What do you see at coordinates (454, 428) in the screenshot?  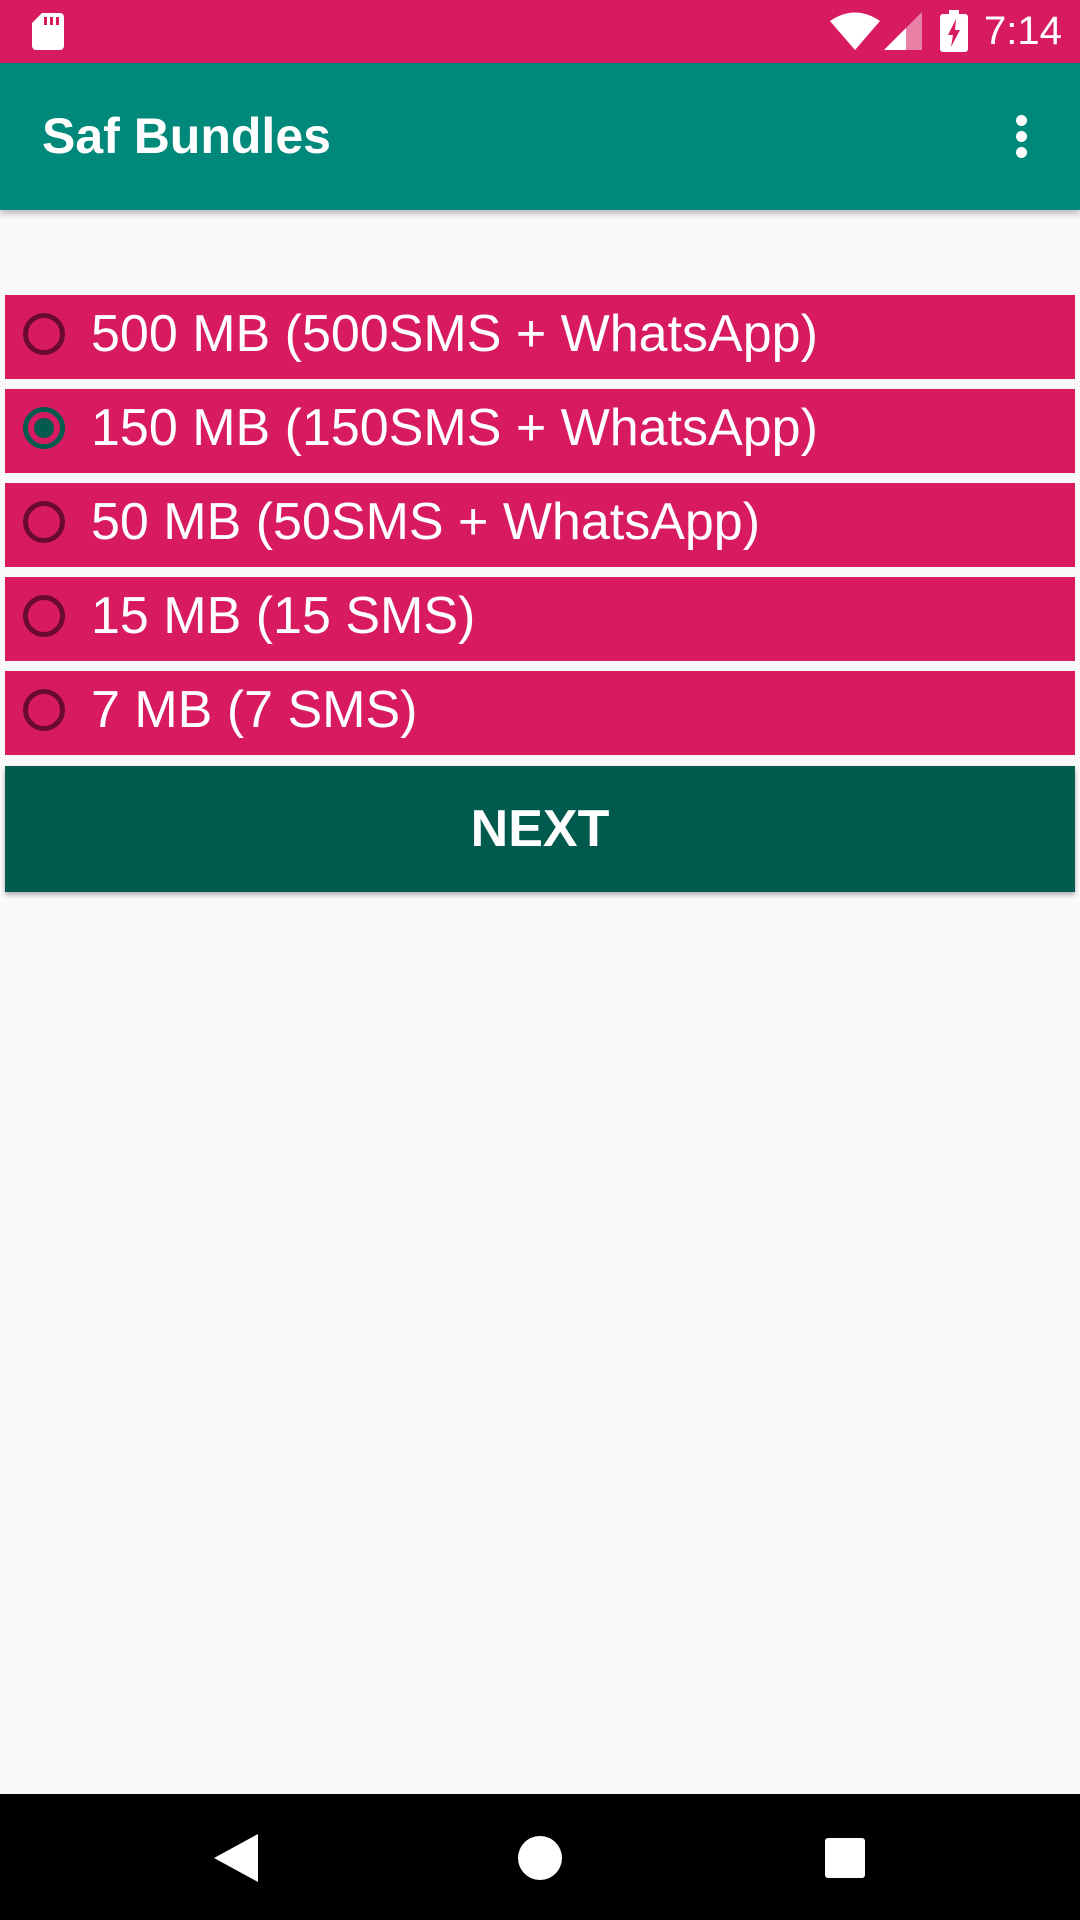 I see `bundle-option-label: 150 MB (150SMS + WhatsApp)` at bounding box center [454, 428].